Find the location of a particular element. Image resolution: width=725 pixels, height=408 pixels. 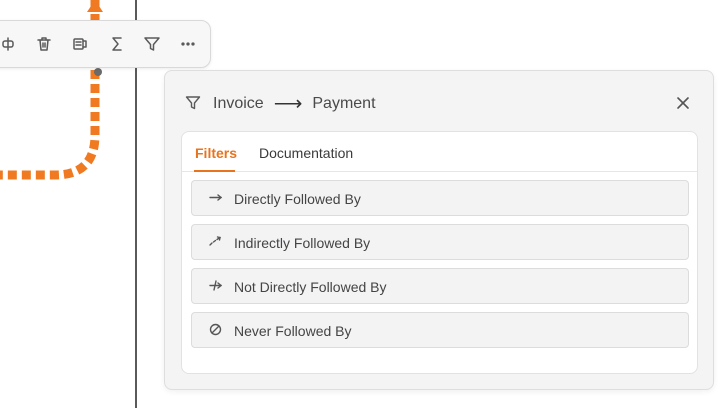

trash-icon is located at coordinates (44, 44).